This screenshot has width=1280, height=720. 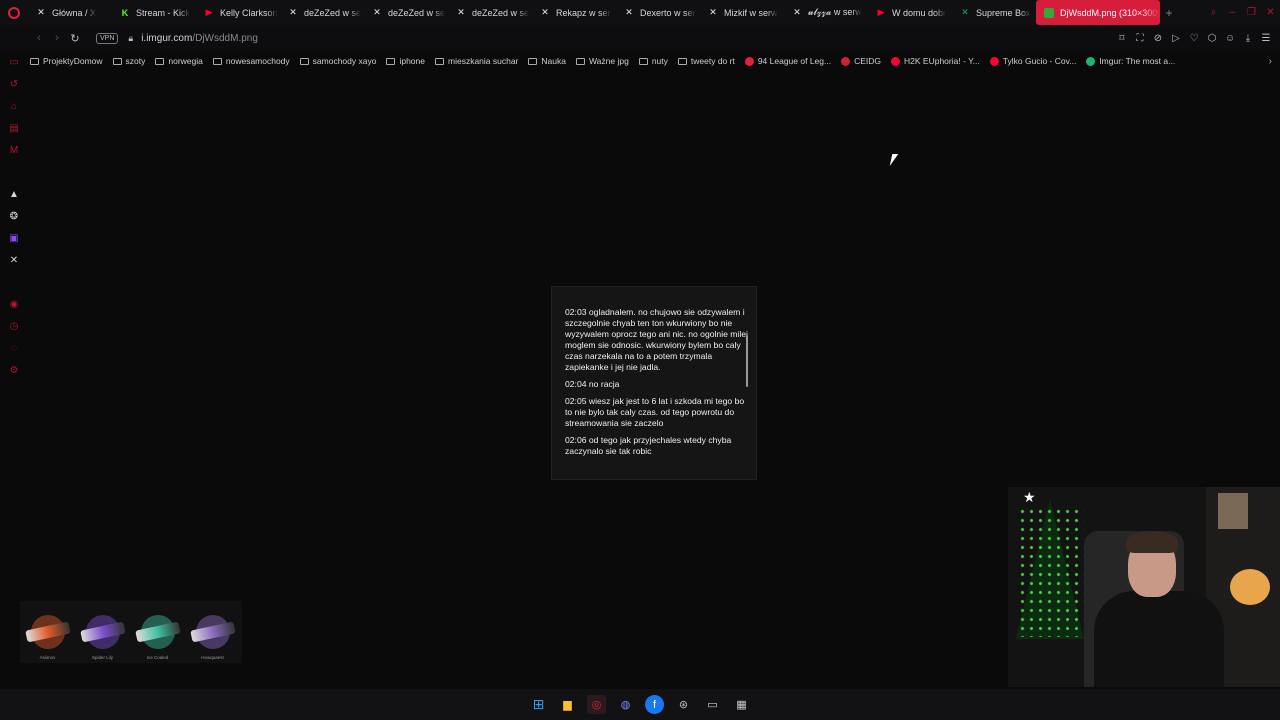 What do you see at coordinates (249, 12) in the screenshot?
I see `tab-title: Kelly Clarkson` at bounding box center [249, 12].